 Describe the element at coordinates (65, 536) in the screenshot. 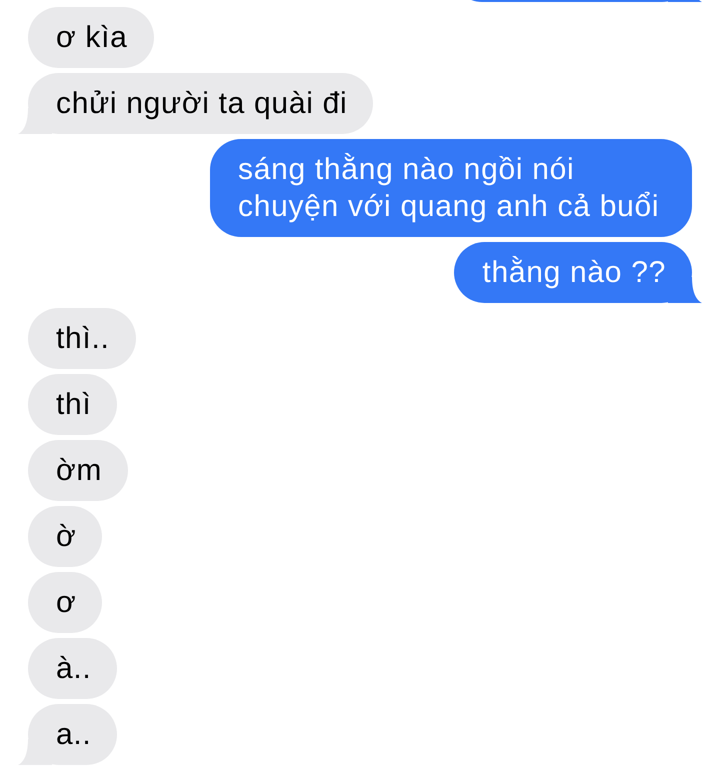

I see `message-bubble: ờ` at that location.